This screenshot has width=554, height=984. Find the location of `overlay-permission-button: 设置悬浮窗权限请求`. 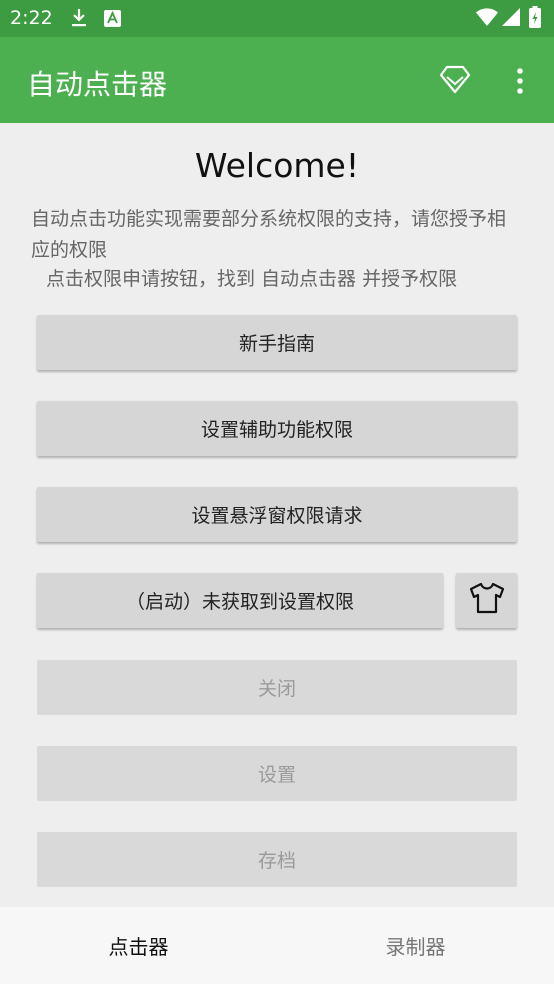

overlay-permission-button: 设置悬浮窗权限请求 is located at coordinates (277, 514).